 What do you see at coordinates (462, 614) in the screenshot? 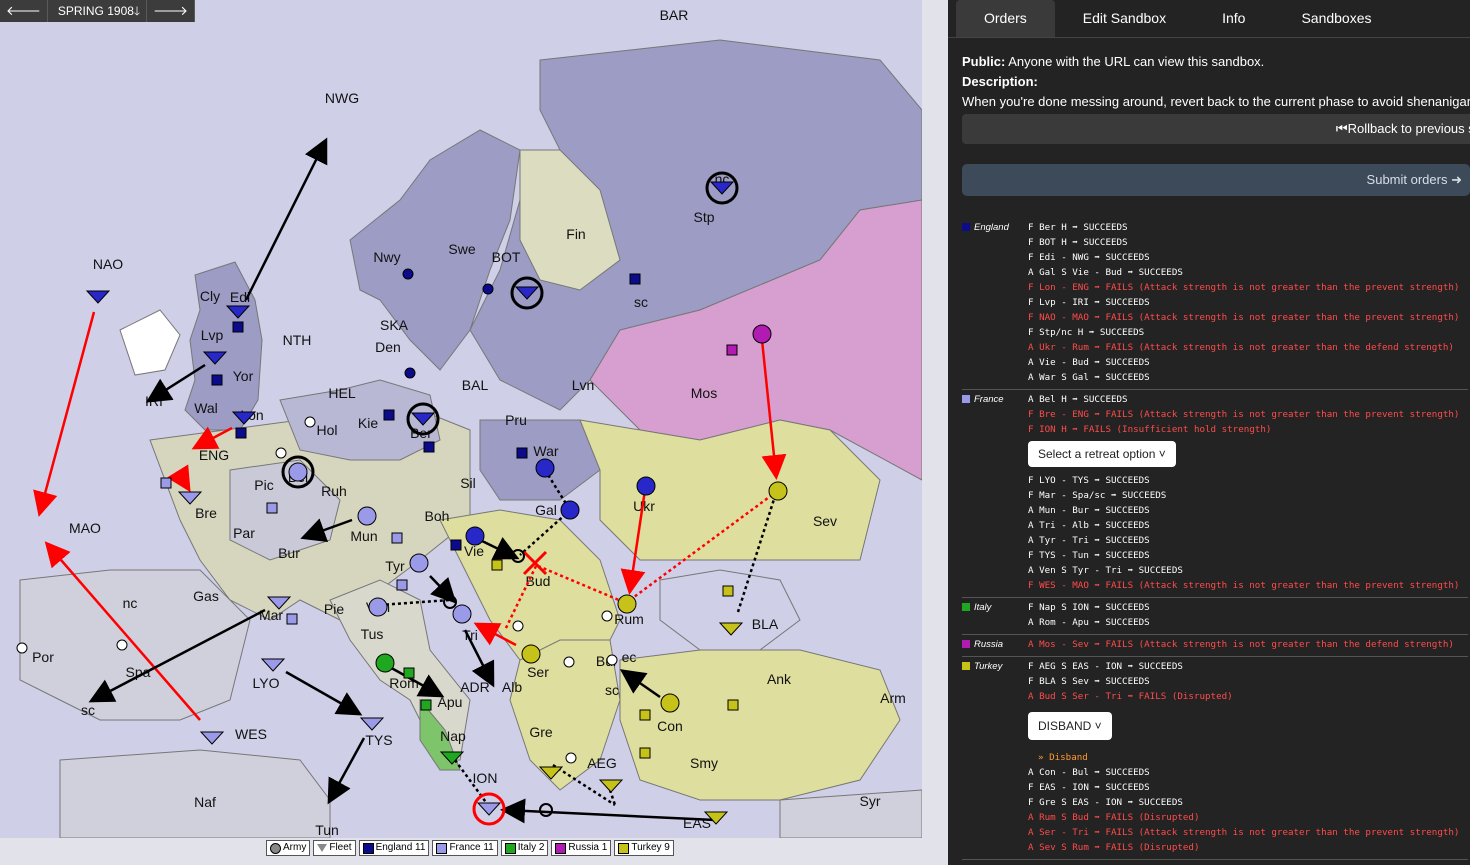
I see `army-tri-france` at bounding box center [462, 614].